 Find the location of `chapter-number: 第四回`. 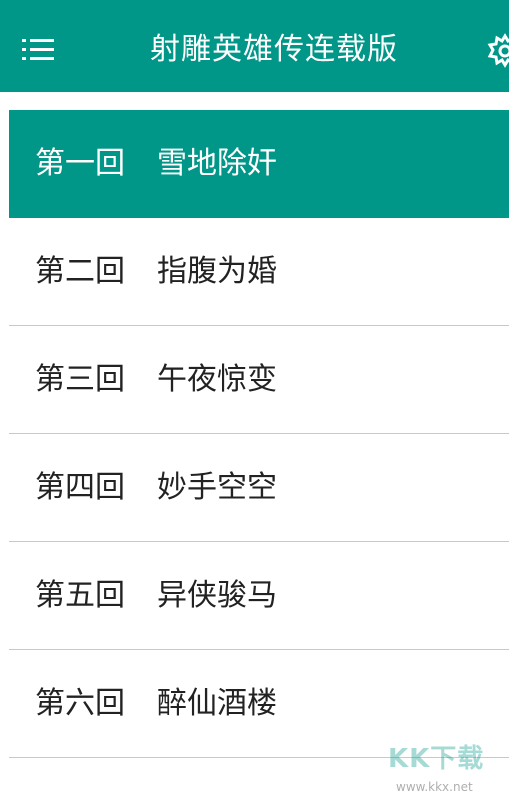

chapter-number: 第四回 is located at coordinates (80, 487).